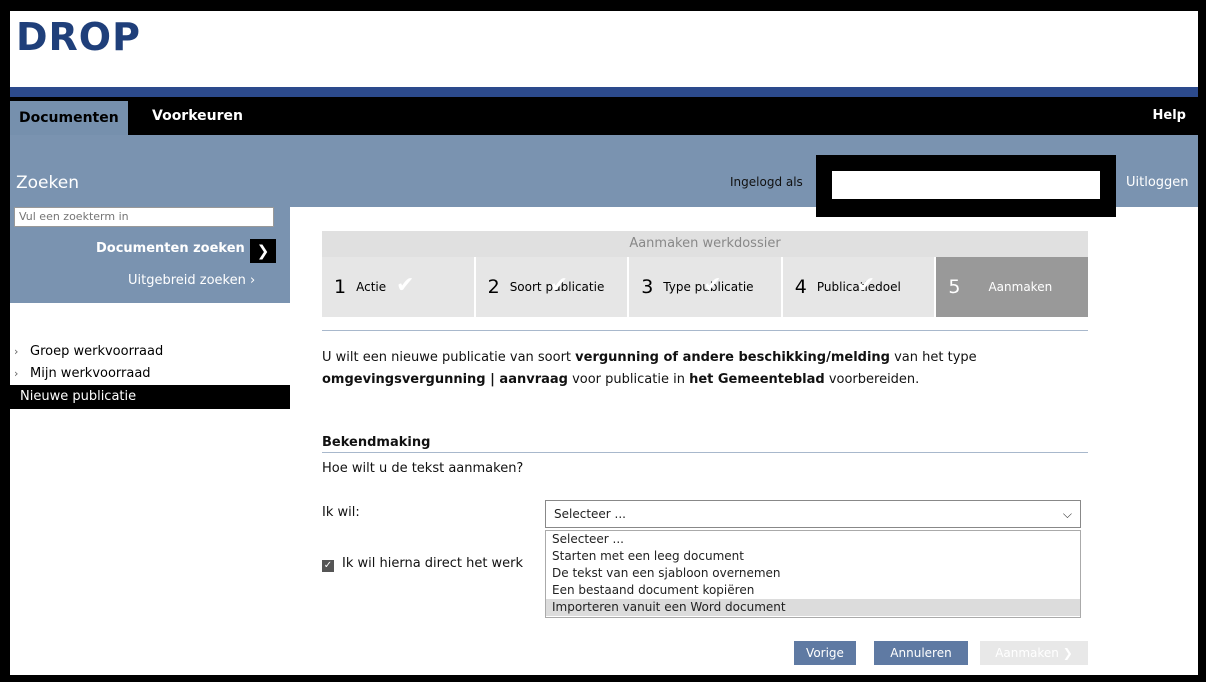  What do you see at coordinates (732, 357) in the screenshot?
I see `intro-bold: vergunning of andere beschikking/melding` at bounding box center [732, 357].